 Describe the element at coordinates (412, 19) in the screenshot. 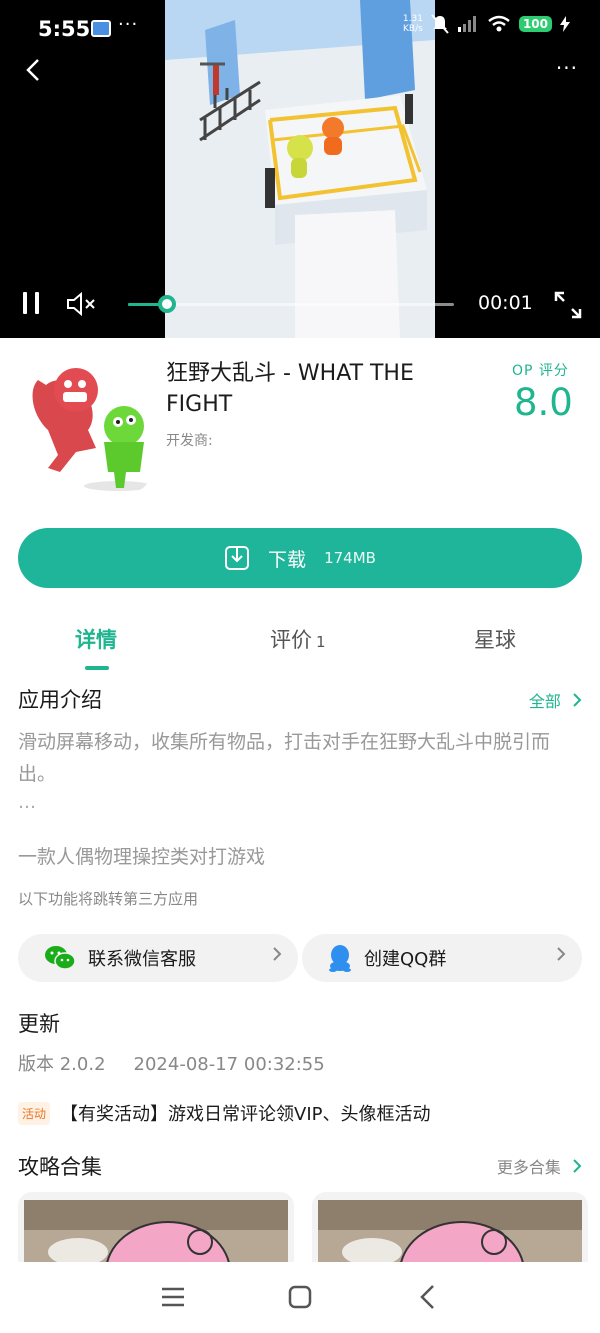

I see `network-speed-value: 1.31` at that location.